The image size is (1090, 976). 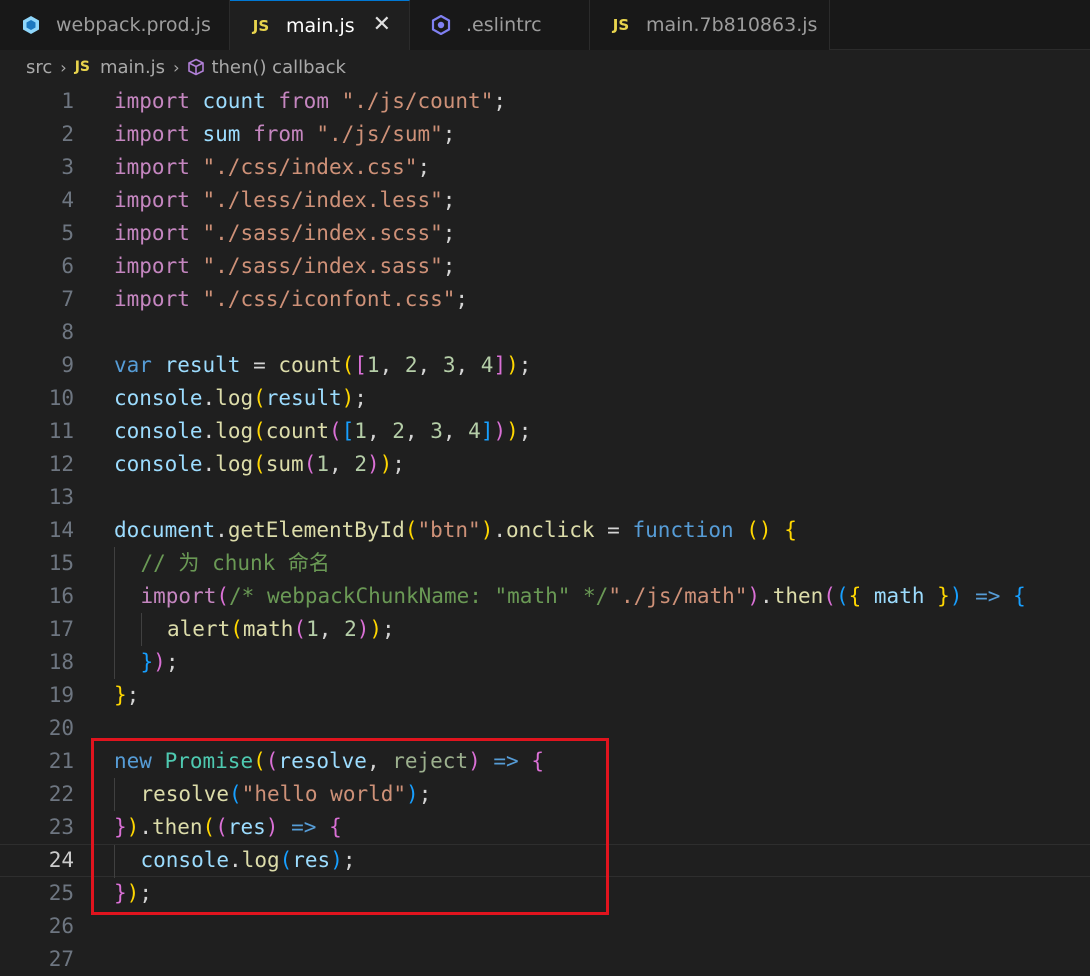 I want to click on code-line: 2 import sum from "./js/sum";, so click(x=545, y=134).